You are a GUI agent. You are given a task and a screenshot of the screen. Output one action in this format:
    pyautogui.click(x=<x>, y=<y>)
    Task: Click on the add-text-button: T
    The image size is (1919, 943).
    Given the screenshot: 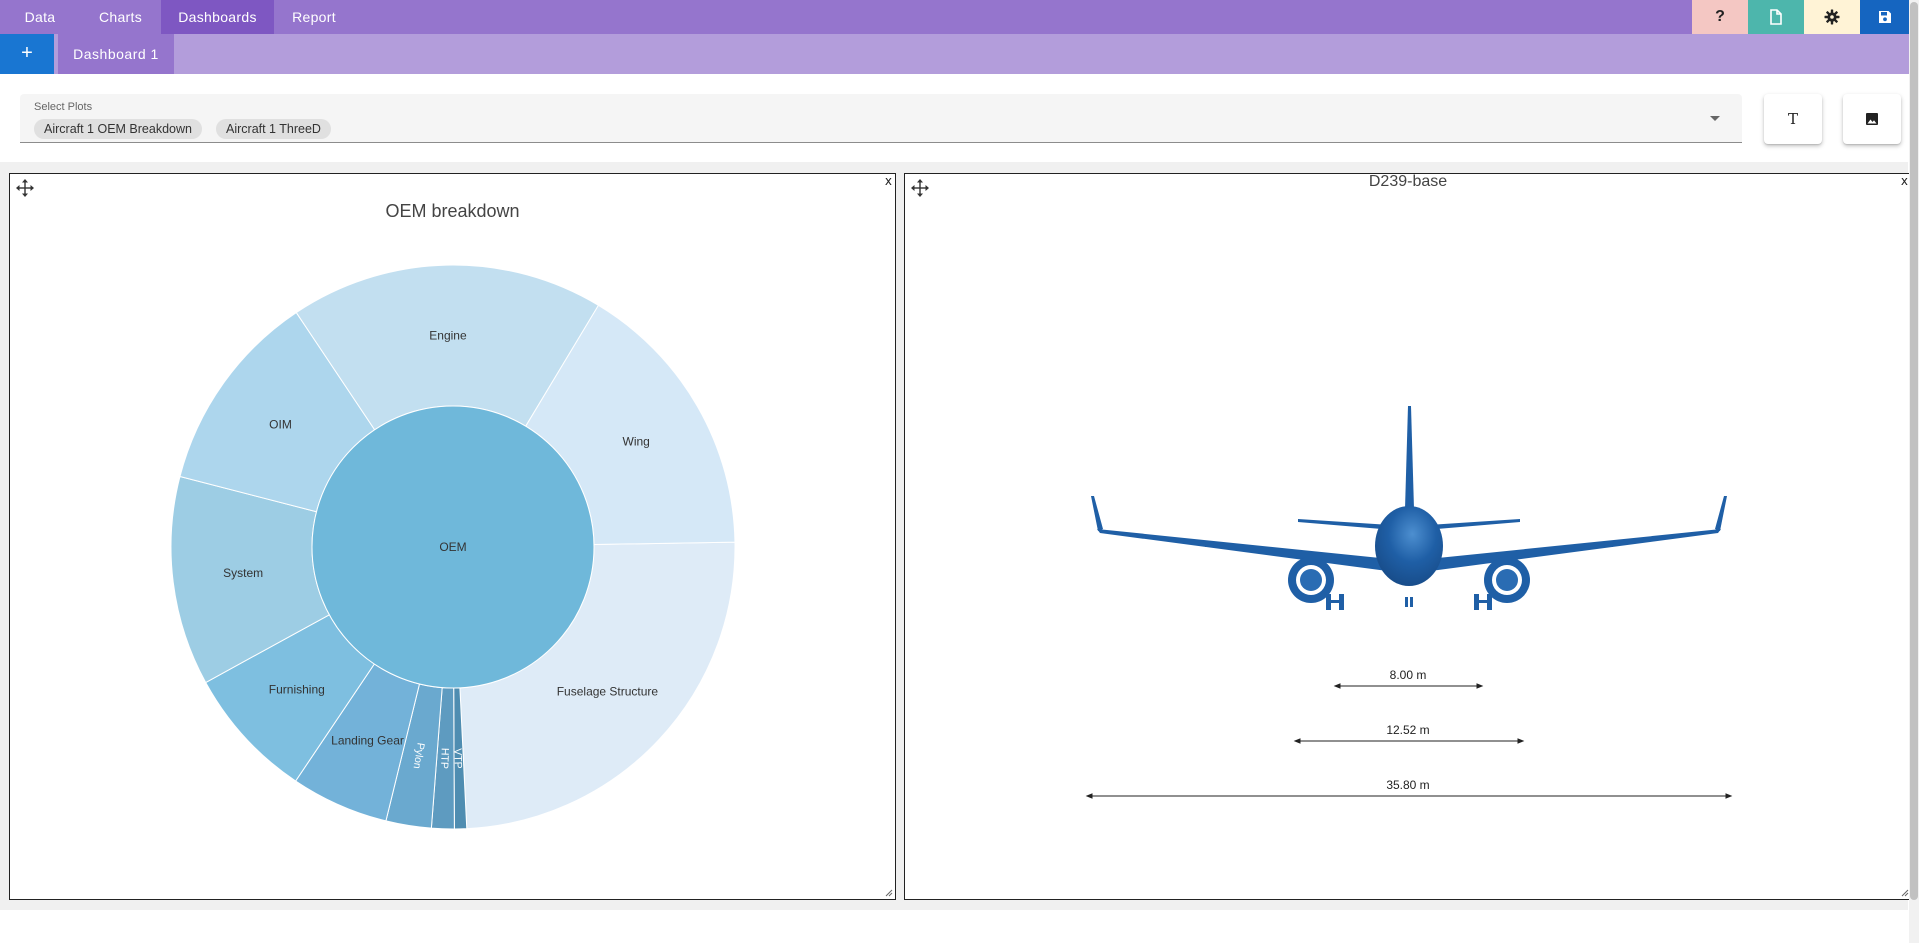 What is the action you would take?
    pyautogui.click(x=1793, y=119)
    